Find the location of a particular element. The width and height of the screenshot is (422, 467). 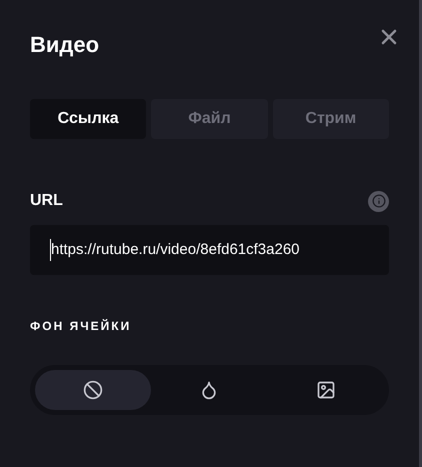

tab: Ссылка is located at coordinates (88, 119).